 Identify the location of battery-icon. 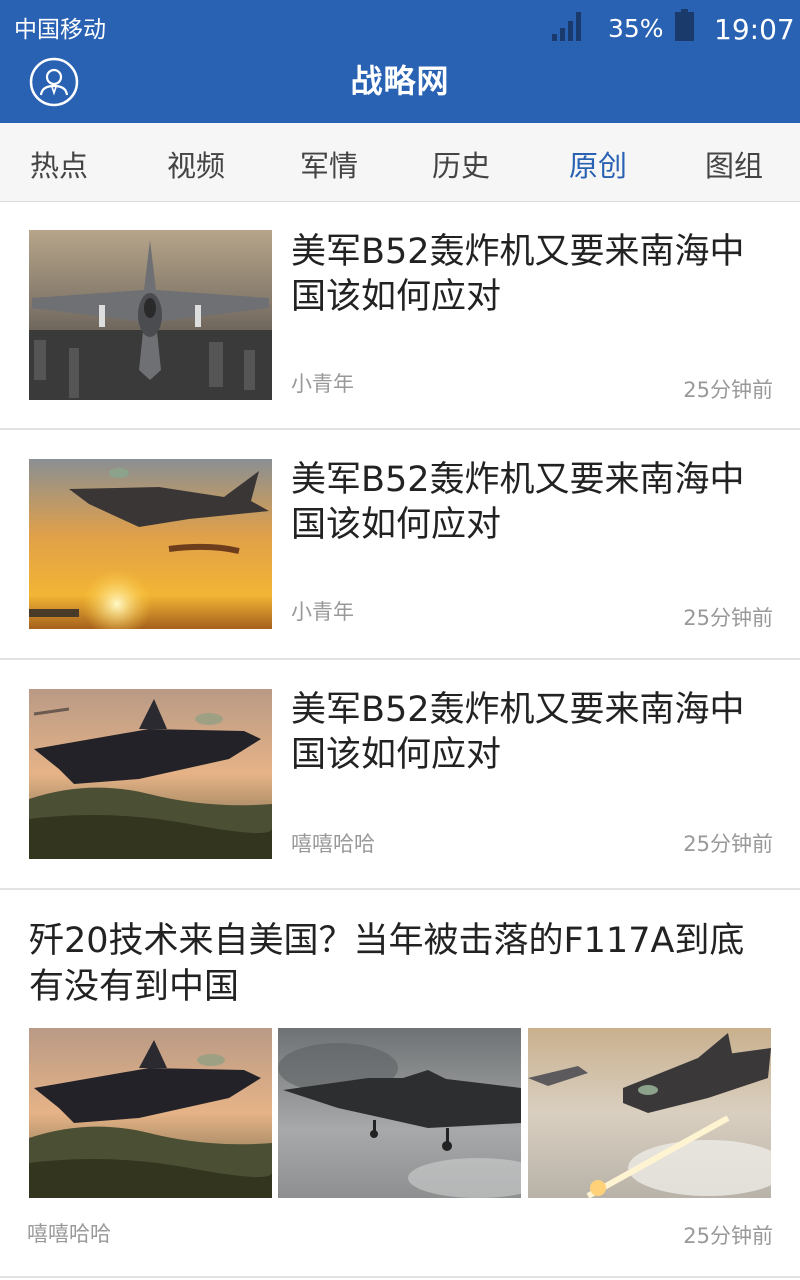
(684, 25).